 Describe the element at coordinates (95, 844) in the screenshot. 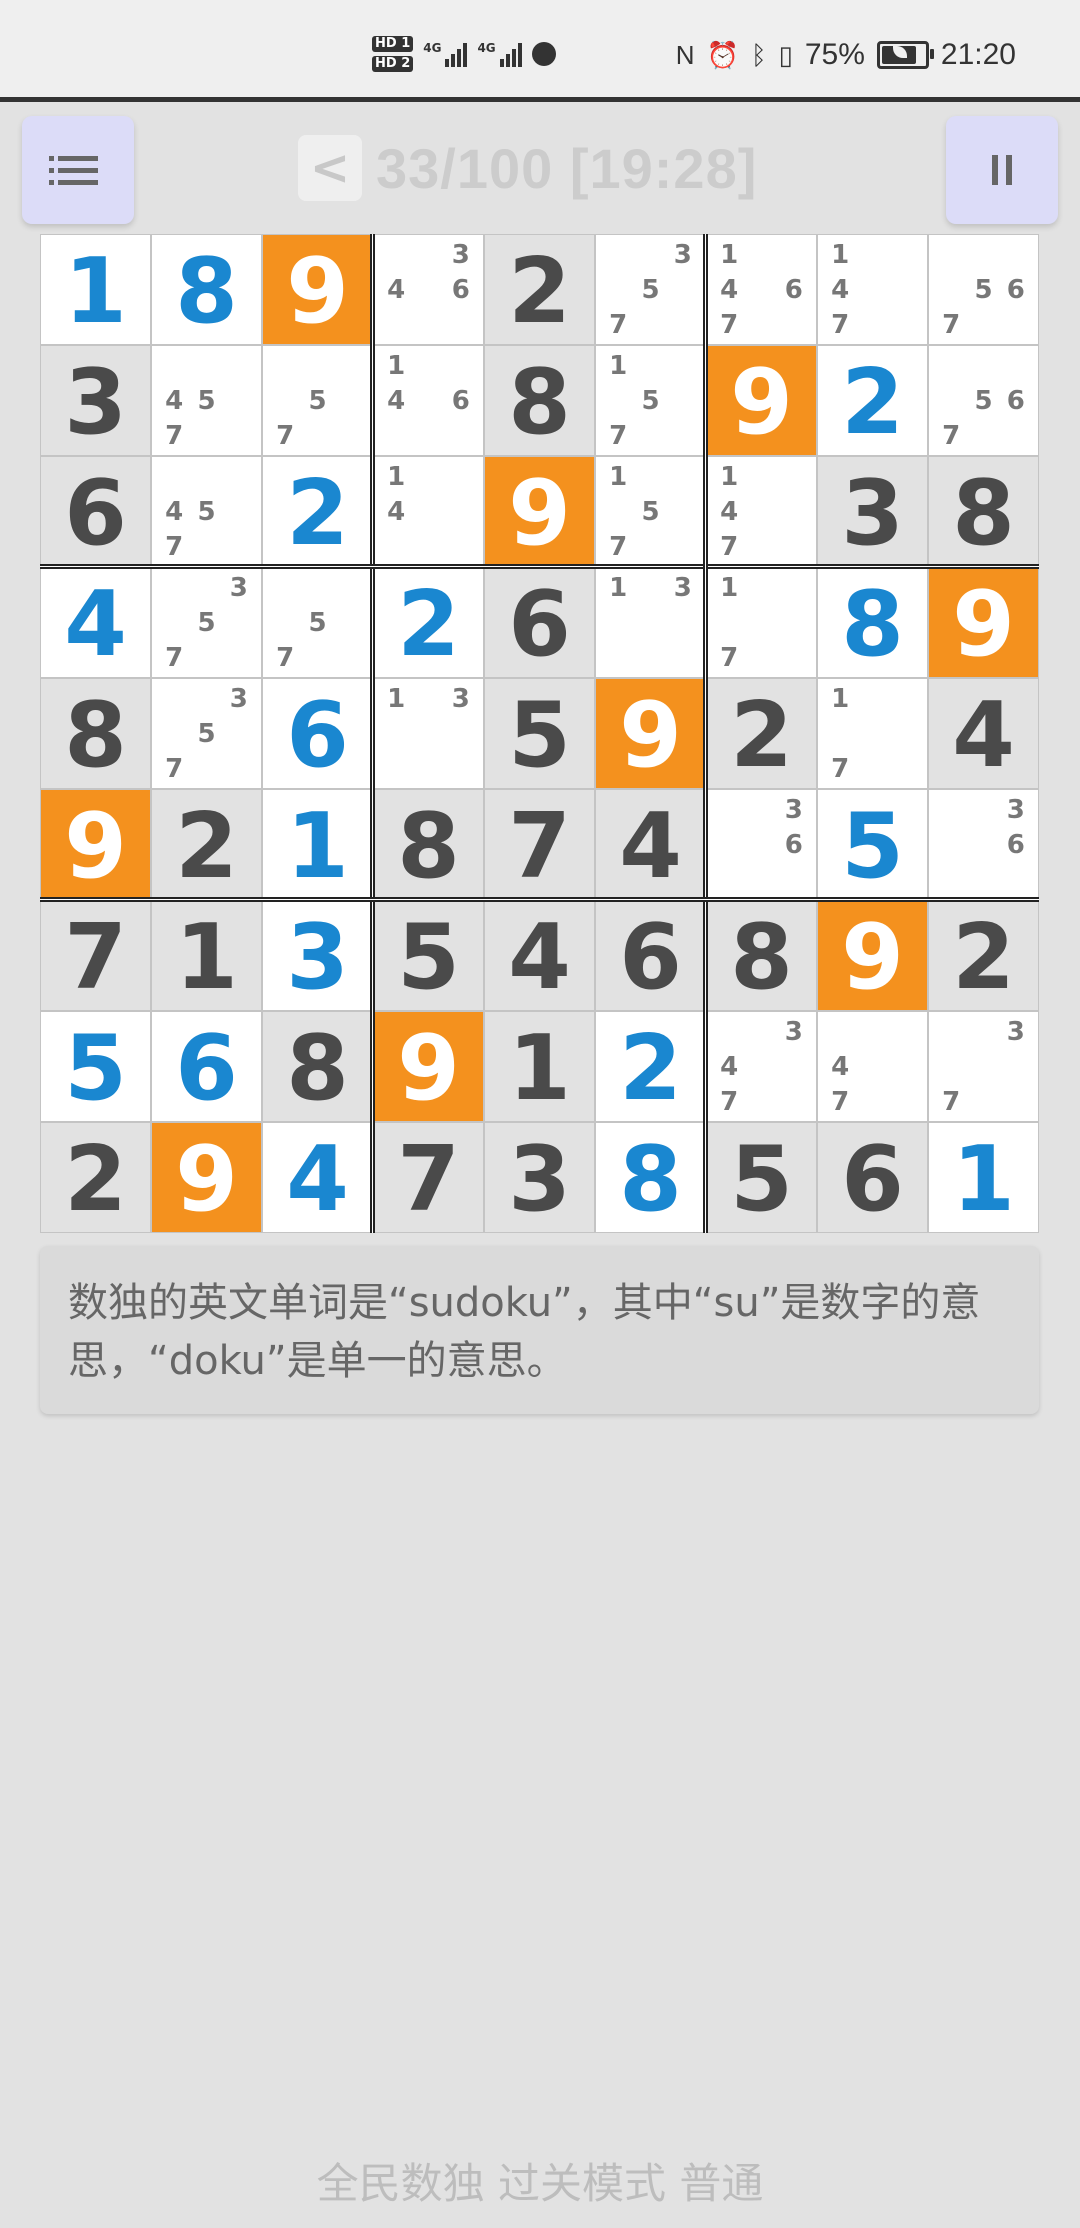

I see `grid-cell-r6c1: 9` at that location.